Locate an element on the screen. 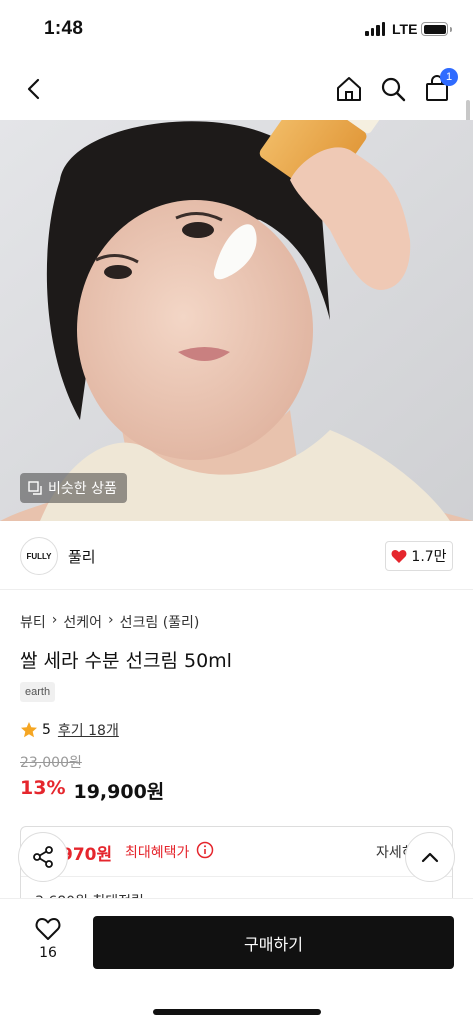 The width and height of the screenshot is (473, 1024). divider is located at coordinates (236, 876).